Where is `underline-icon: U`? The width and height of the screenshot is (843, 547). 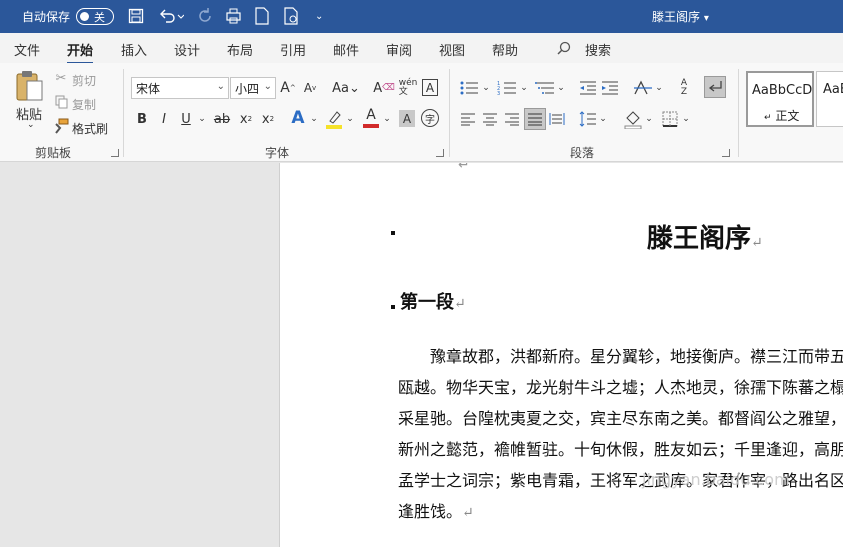 underline-icon: U is located at coordinates (186, 119).